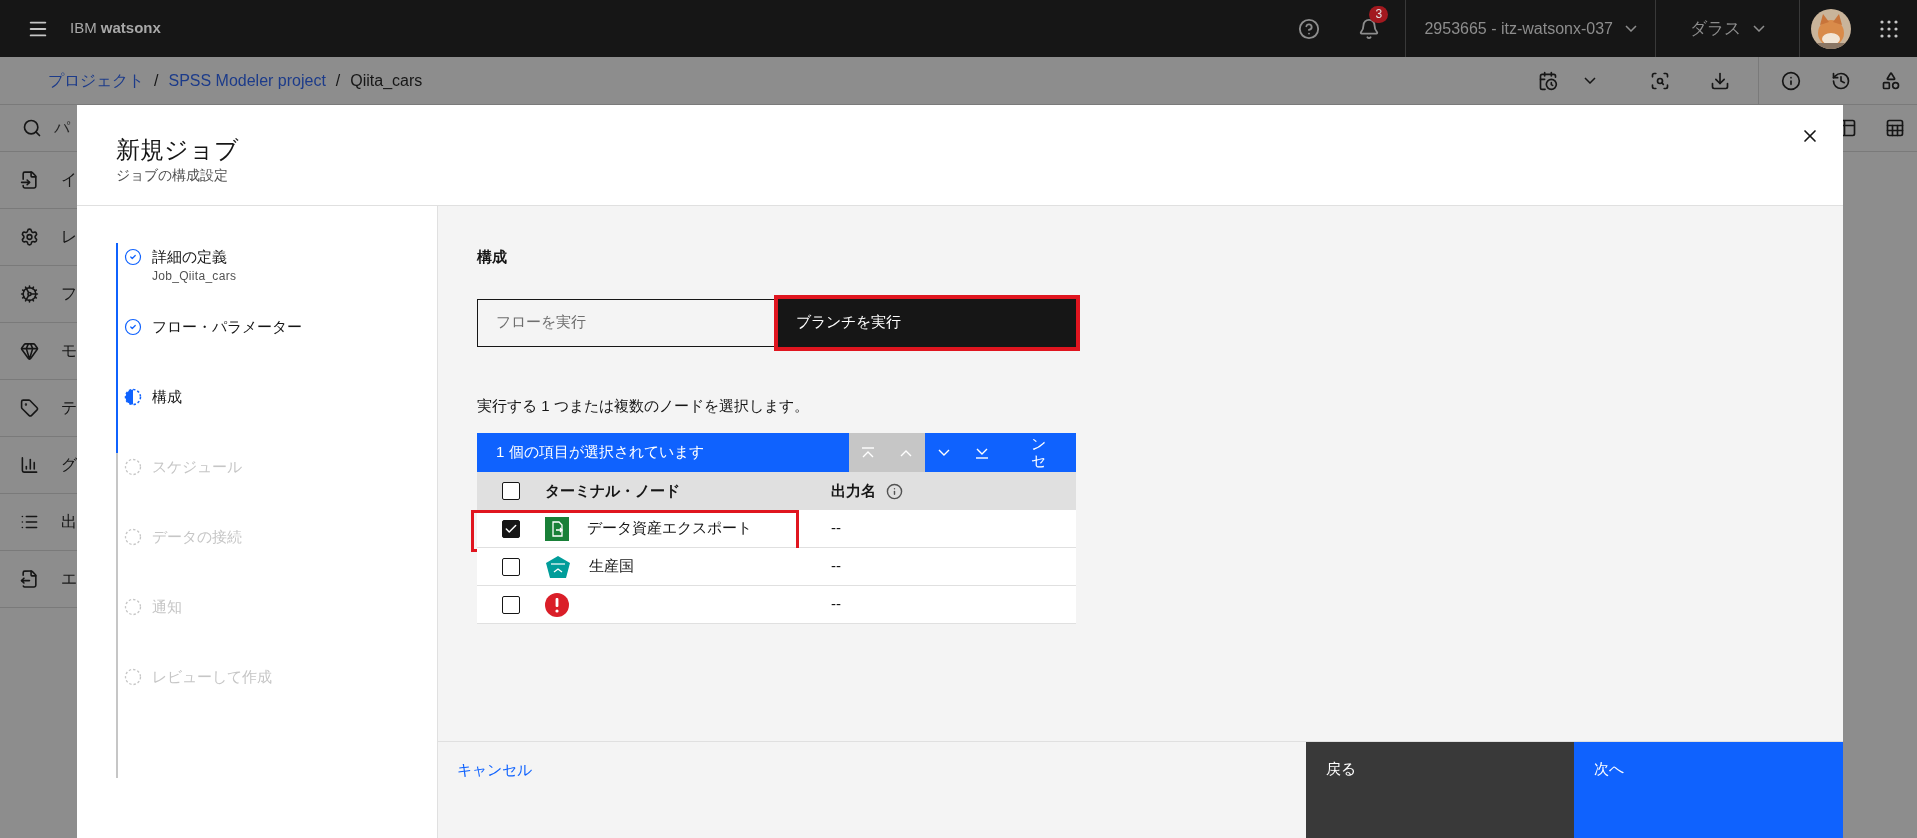  Describe the element at coordinates (643, 405) in the screenshot. I see `instruction-text: 実行する 1 つまたは複数のノードを選択します。` at that location.